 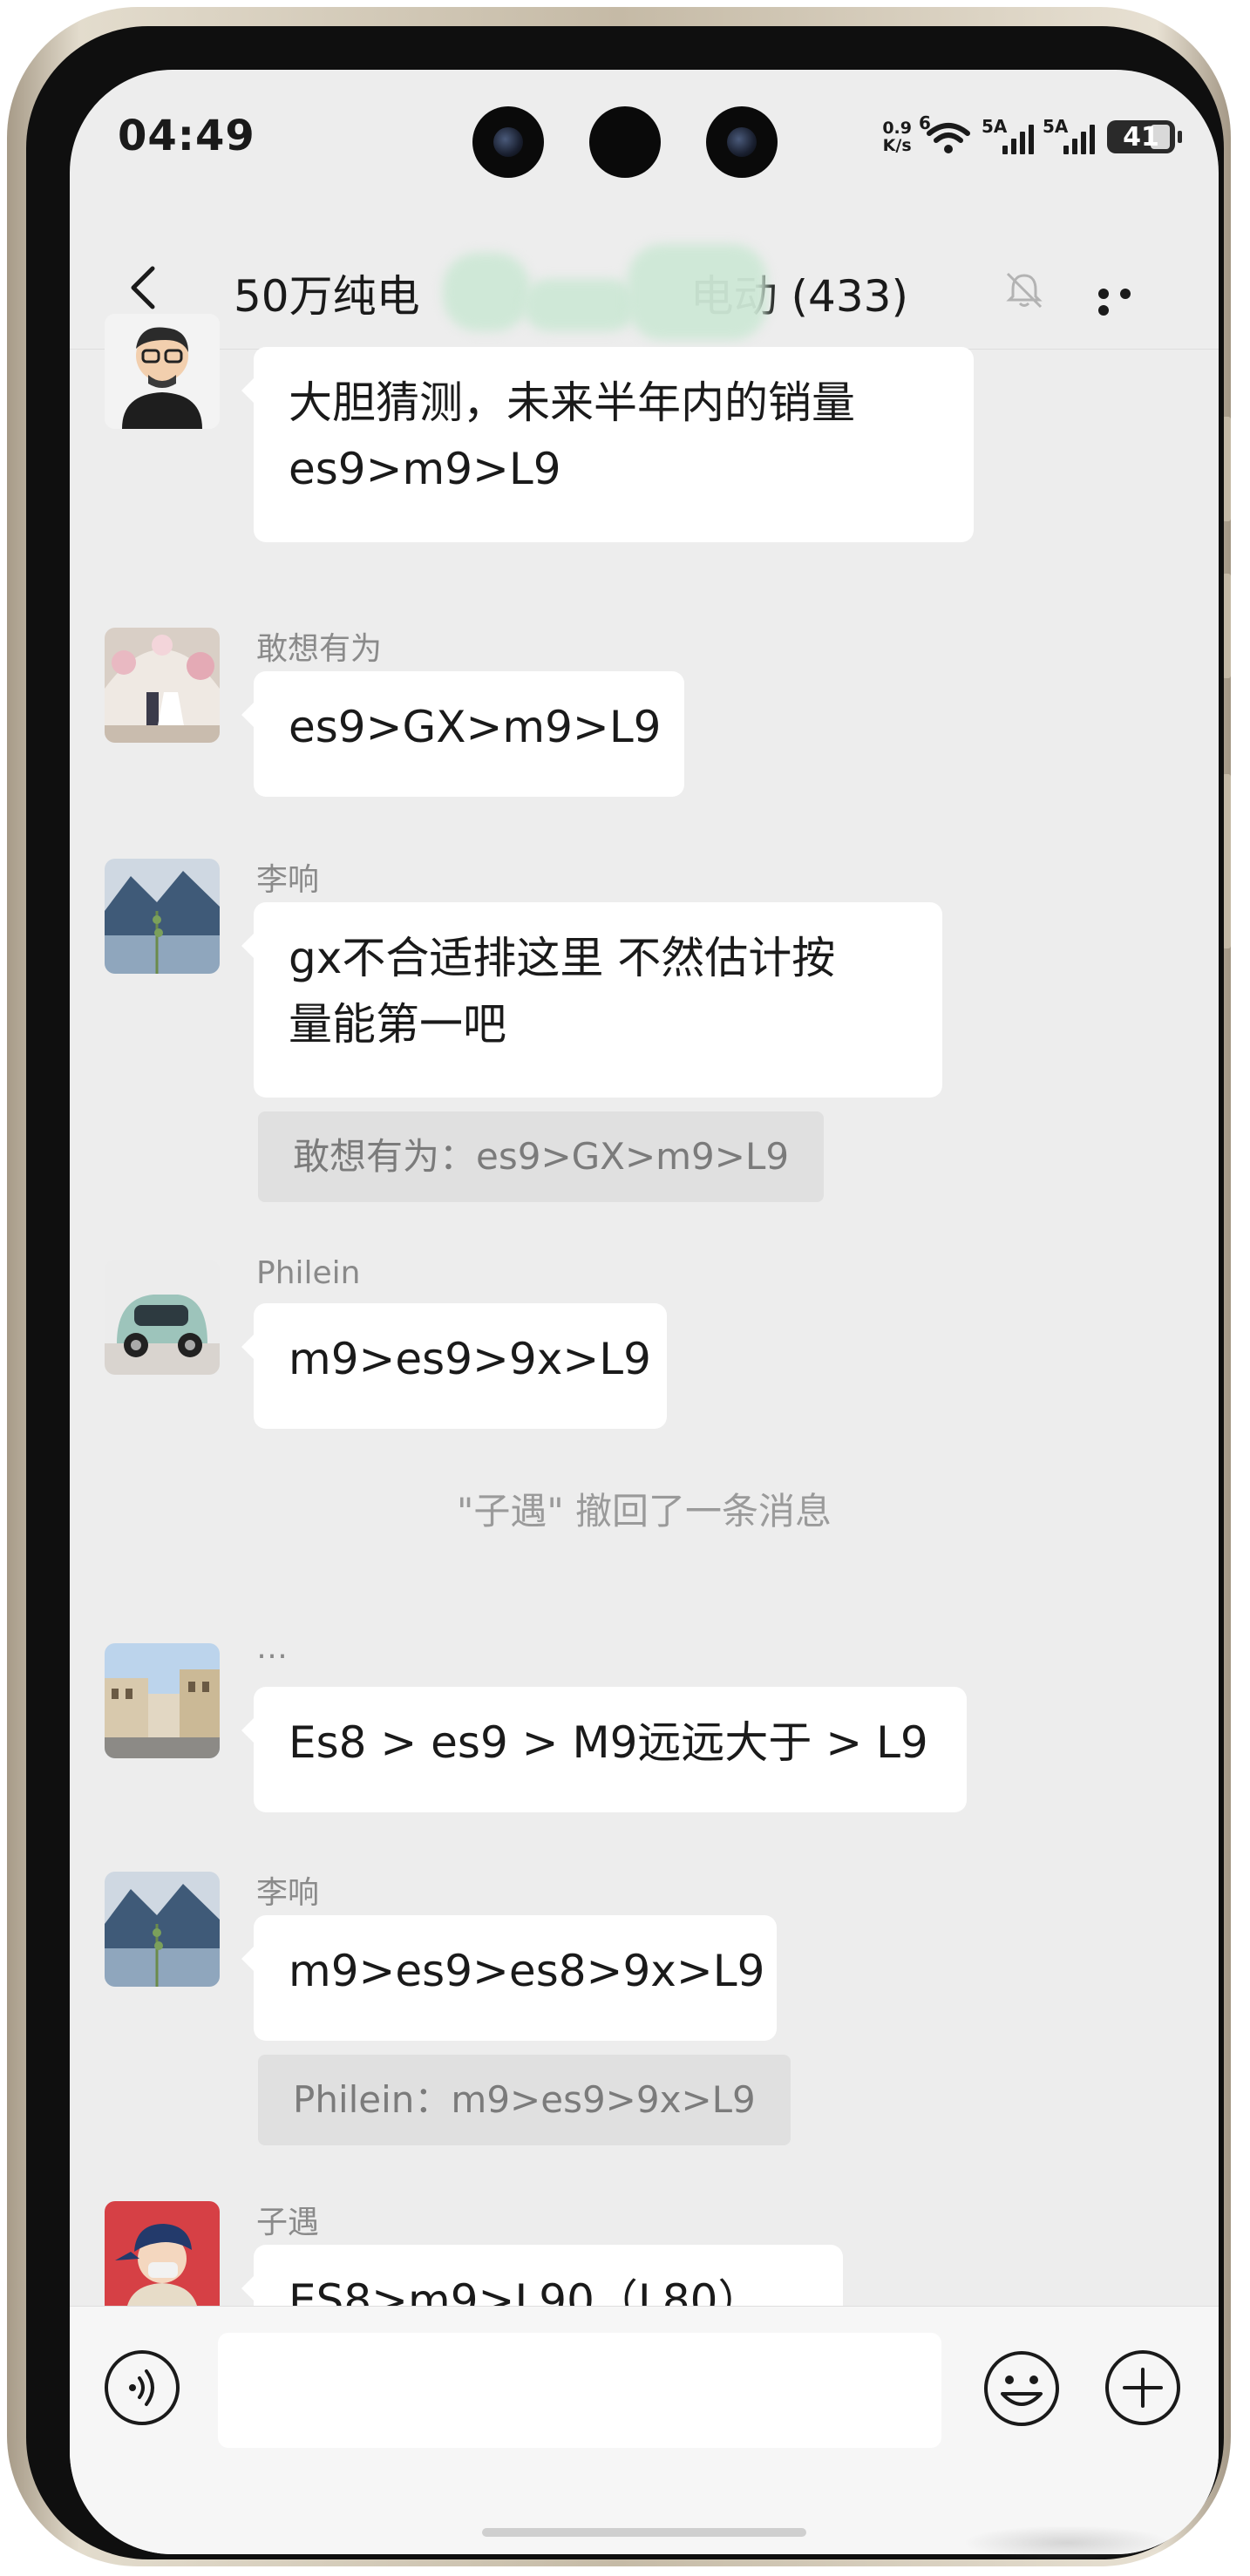 What do you see at coordinates (1144, 136) in the screenshot?
I see `battery-icon: 41` at bounding box center [1144, 136].